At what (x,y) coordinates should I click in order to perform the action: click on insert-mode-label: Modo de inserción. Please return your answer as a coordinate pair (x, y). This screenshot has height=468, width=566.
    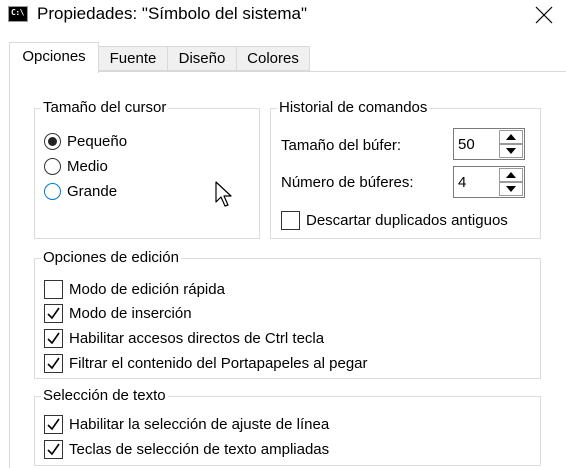
    Looking at the image, I should click on (130, 313).